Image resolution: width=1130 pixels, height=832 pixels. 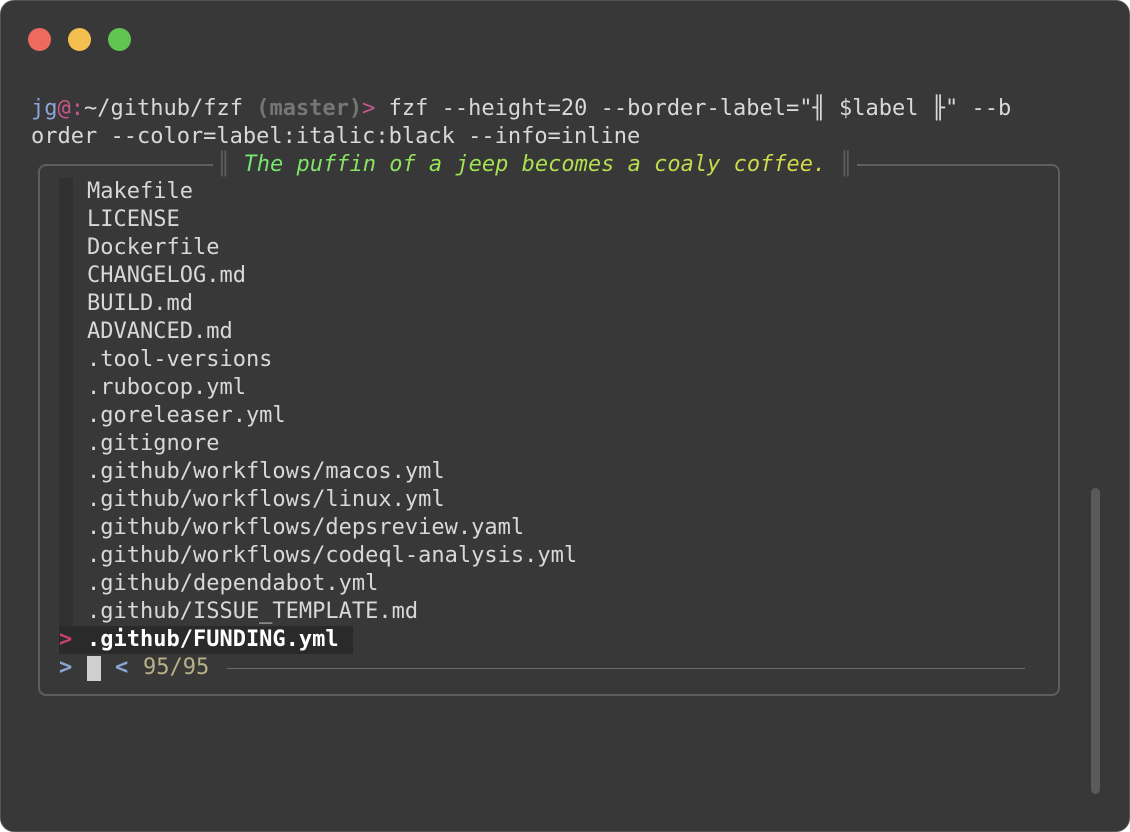 What do you see at coordinates (79, 39) in the screenshot?
I see `minimize-window-icon` at bounding box center [79, 39].